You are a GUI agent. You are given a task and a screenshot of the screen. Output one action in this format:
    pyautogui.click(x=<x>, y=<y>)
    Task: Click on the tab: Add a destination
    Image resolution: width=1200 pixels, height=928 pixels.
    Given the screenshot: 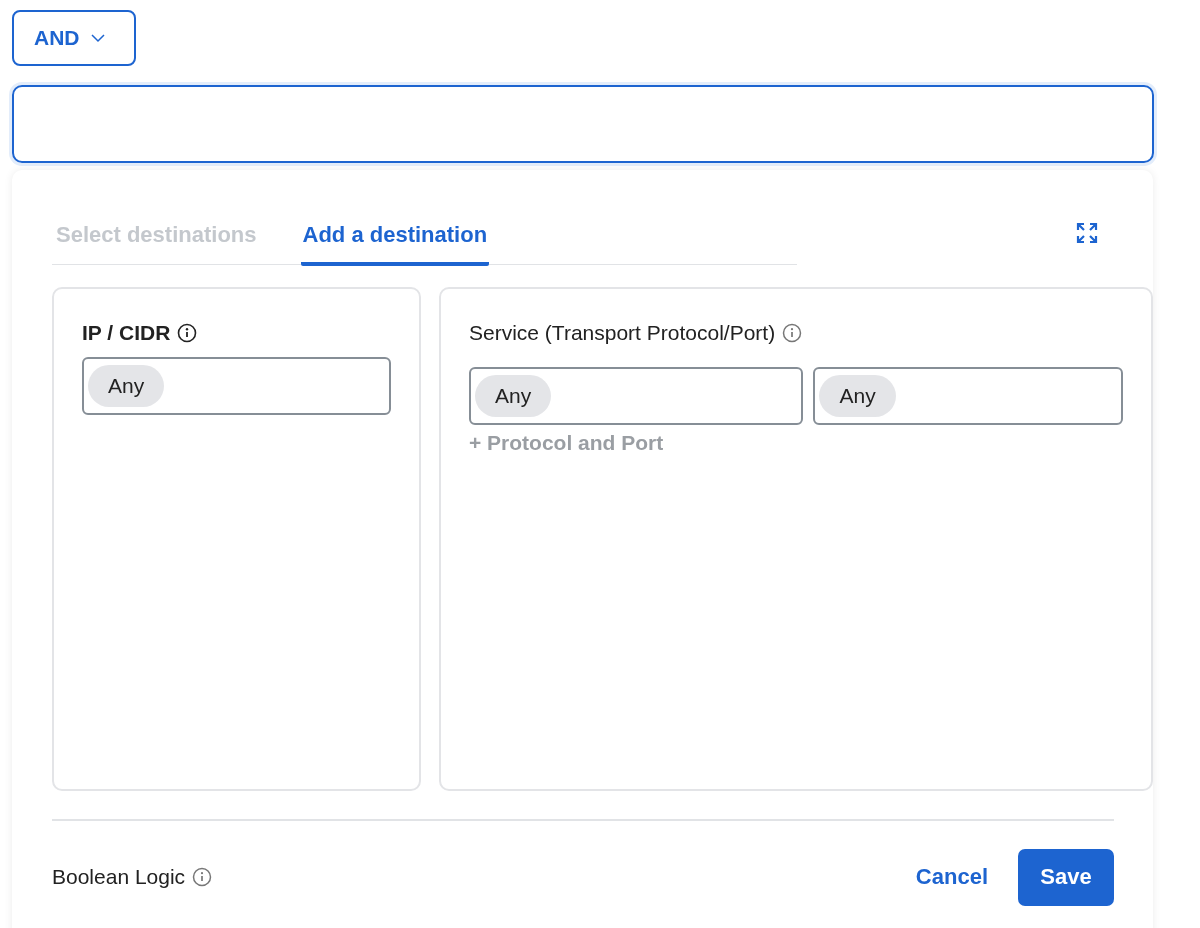 What is the action you would take?
    pyautogui.click(x=395, y=244)
    